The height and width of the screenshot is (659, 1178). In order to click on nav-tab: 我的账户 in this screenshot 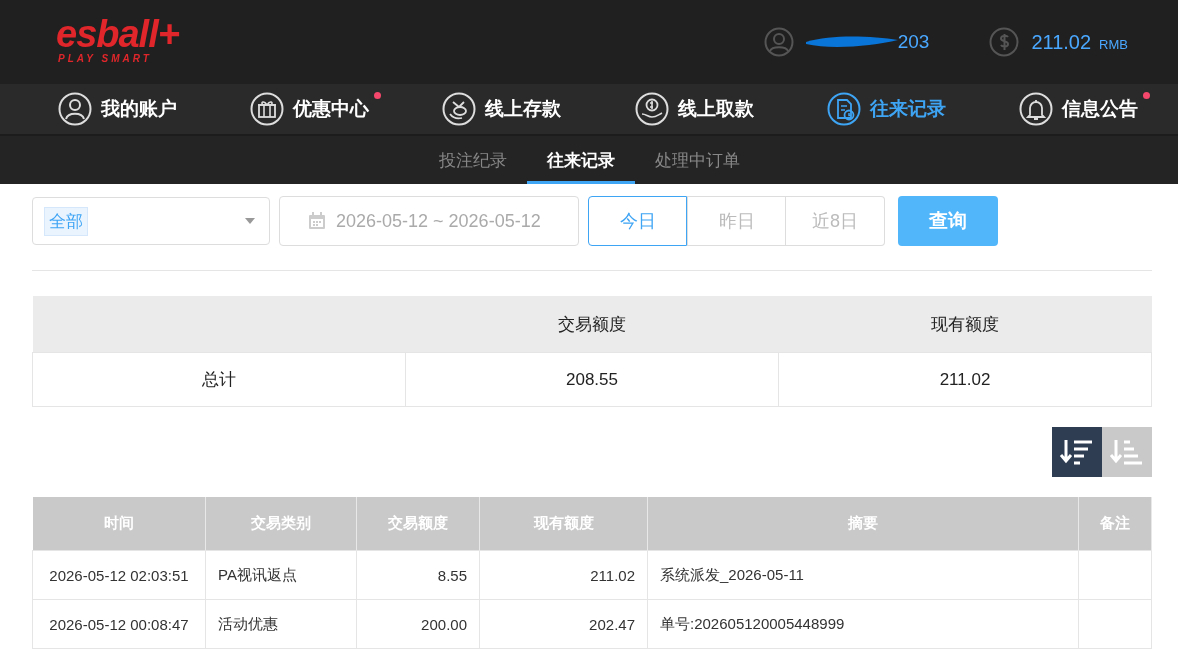, I will do `click(117, 109)`.